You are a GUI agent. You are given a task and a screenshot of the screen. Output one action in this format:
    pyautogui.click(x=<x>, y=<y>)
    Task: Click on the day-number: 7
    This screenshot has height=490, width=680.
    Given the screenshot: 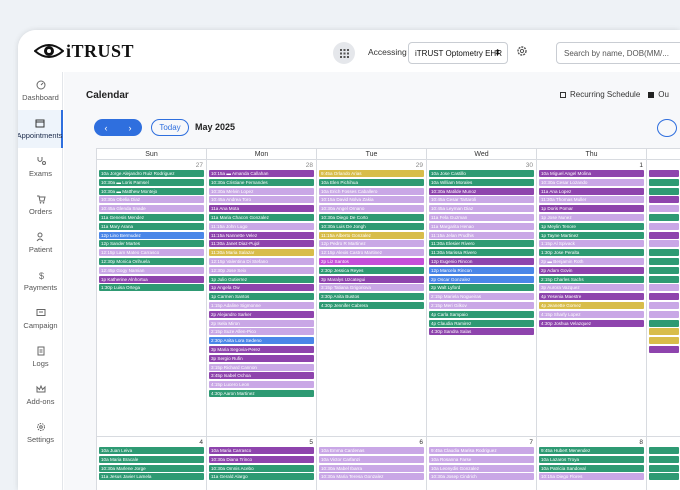 What is the action you would take?
    pyautogui.click(x=531, y=442)
    